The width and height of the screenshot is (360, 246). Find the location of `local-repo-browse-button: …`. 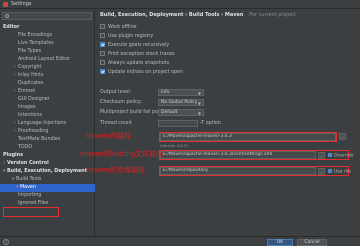

local-repo-browse-button: … is located at coordinates (321, 171).